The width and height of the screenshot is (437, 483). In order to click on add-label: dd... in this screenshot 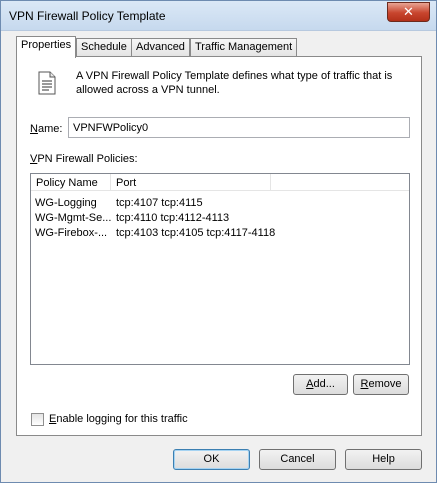, I will do `click(324, 384)`.